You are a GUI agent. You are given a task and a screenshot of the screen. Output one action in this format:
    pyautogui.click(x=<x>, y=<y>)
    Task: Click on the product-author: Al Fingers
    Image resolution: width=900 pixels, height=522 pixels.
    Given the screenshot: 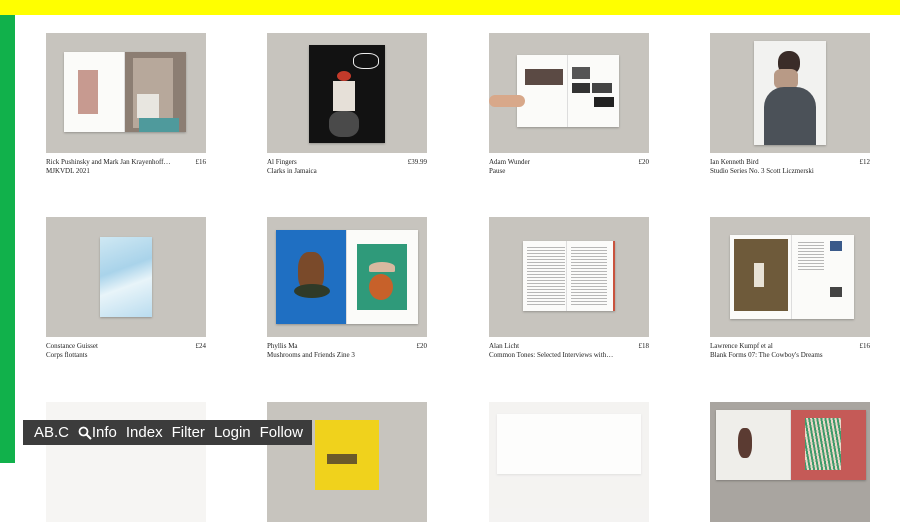 What is the action you would take?
    pyautogui.click(x=329, y=162)
    